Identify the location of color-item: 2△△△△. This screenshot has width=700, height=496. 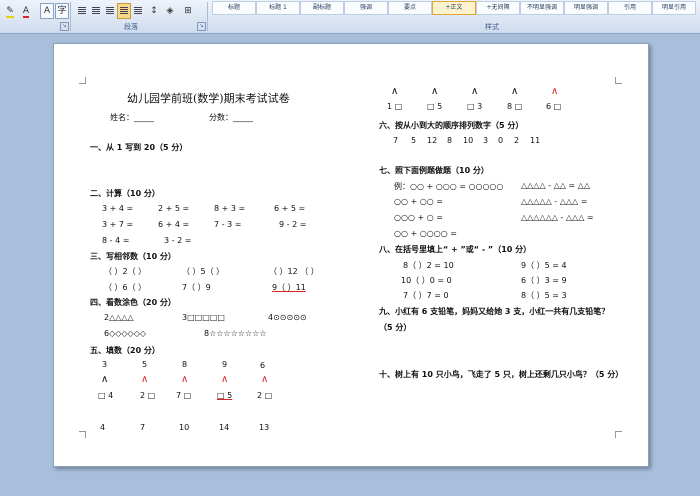
(119, 317).